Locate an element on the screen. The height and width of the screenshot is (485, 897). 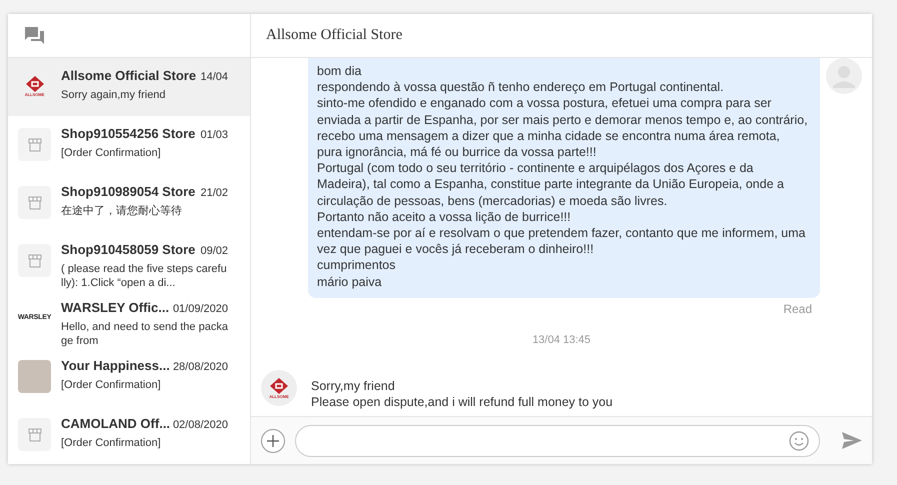
photo-placeholder is located at coordinates (34, 376).